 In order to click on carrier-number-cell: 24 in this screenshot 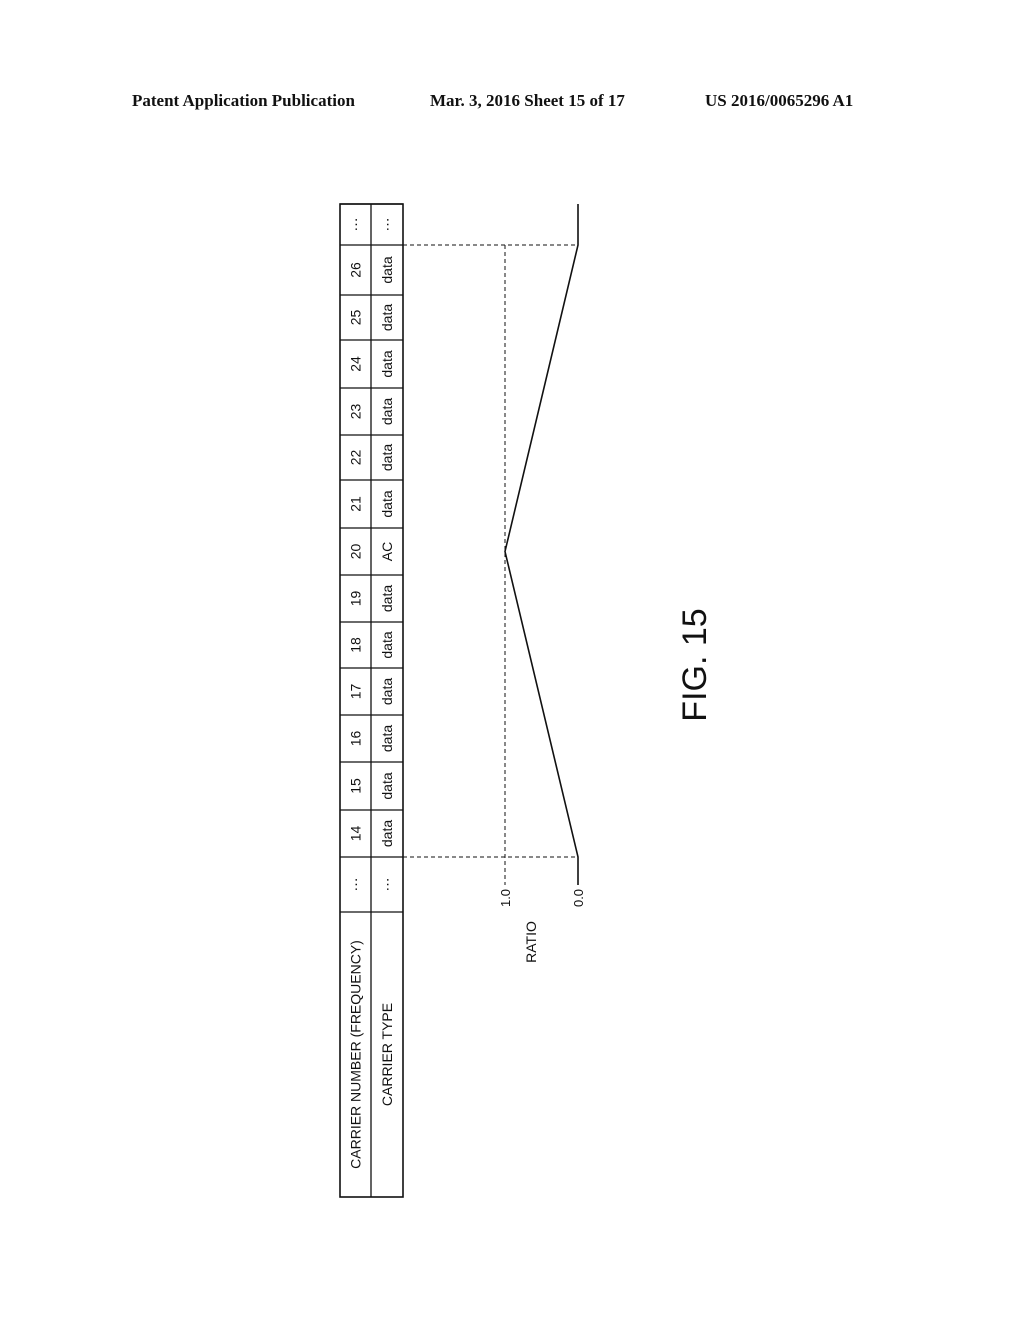, I will do `click(356, 364)`.